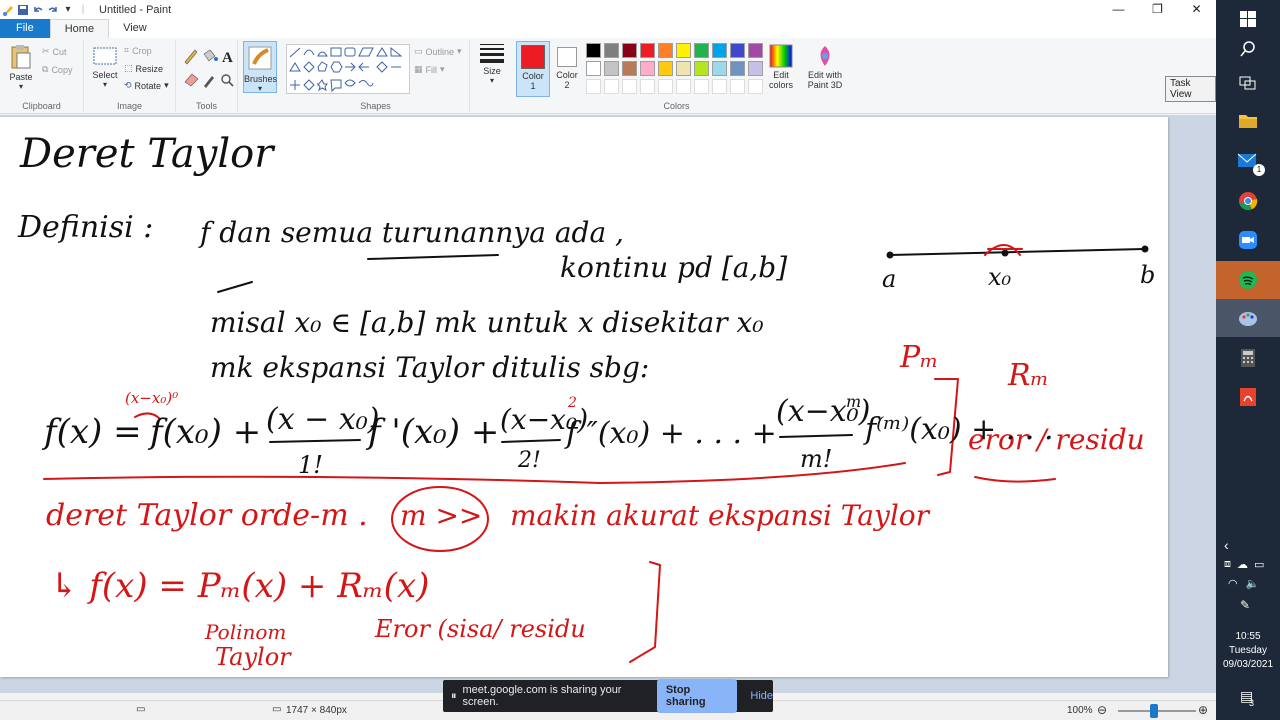 The width and height of the screenshot is (1280, 720). I want to click on hide-share-button: Hide, so click(761, 696).